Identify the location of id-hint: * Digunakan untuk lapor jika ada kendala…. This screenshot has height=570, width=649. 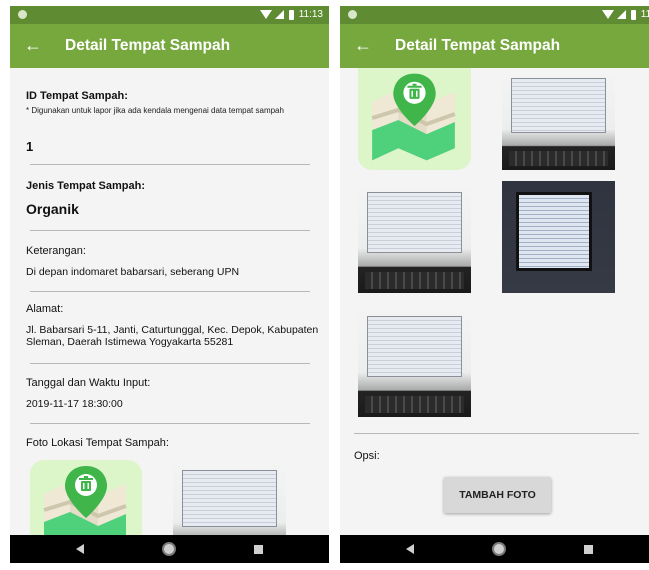
(155, 110).